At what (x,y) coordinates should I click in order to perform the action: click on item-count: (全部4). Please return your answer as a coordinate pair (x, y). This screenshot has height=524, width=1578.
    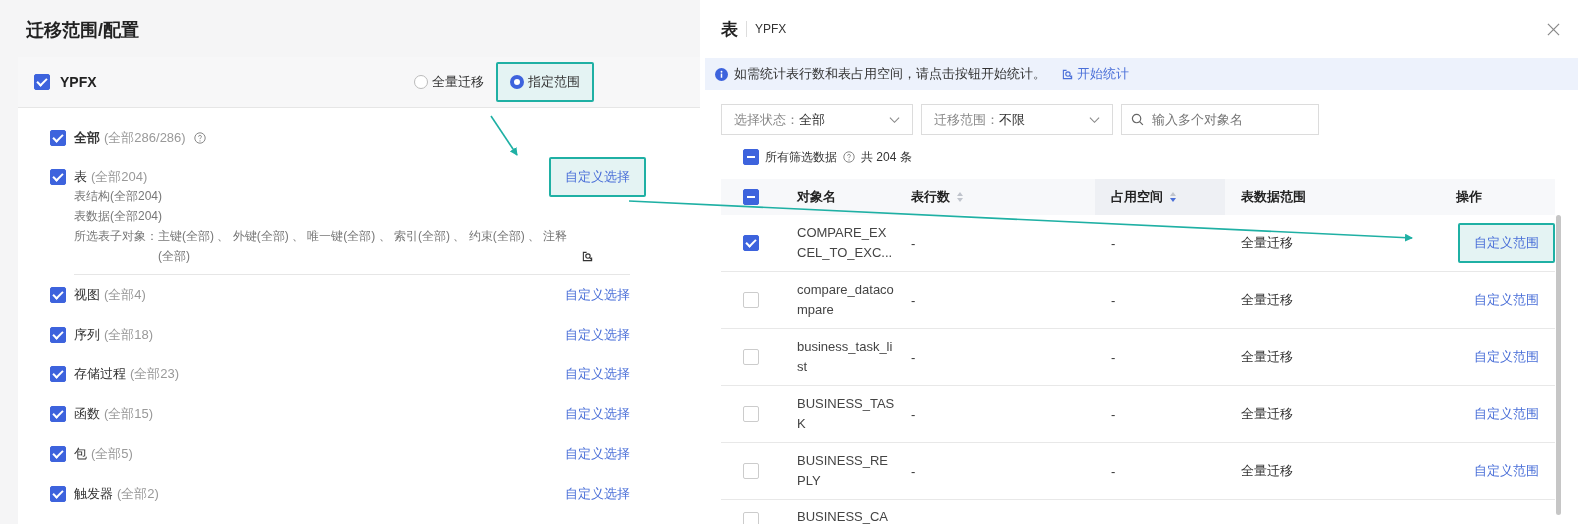
    Looking at the image, I should click on (125, 294).